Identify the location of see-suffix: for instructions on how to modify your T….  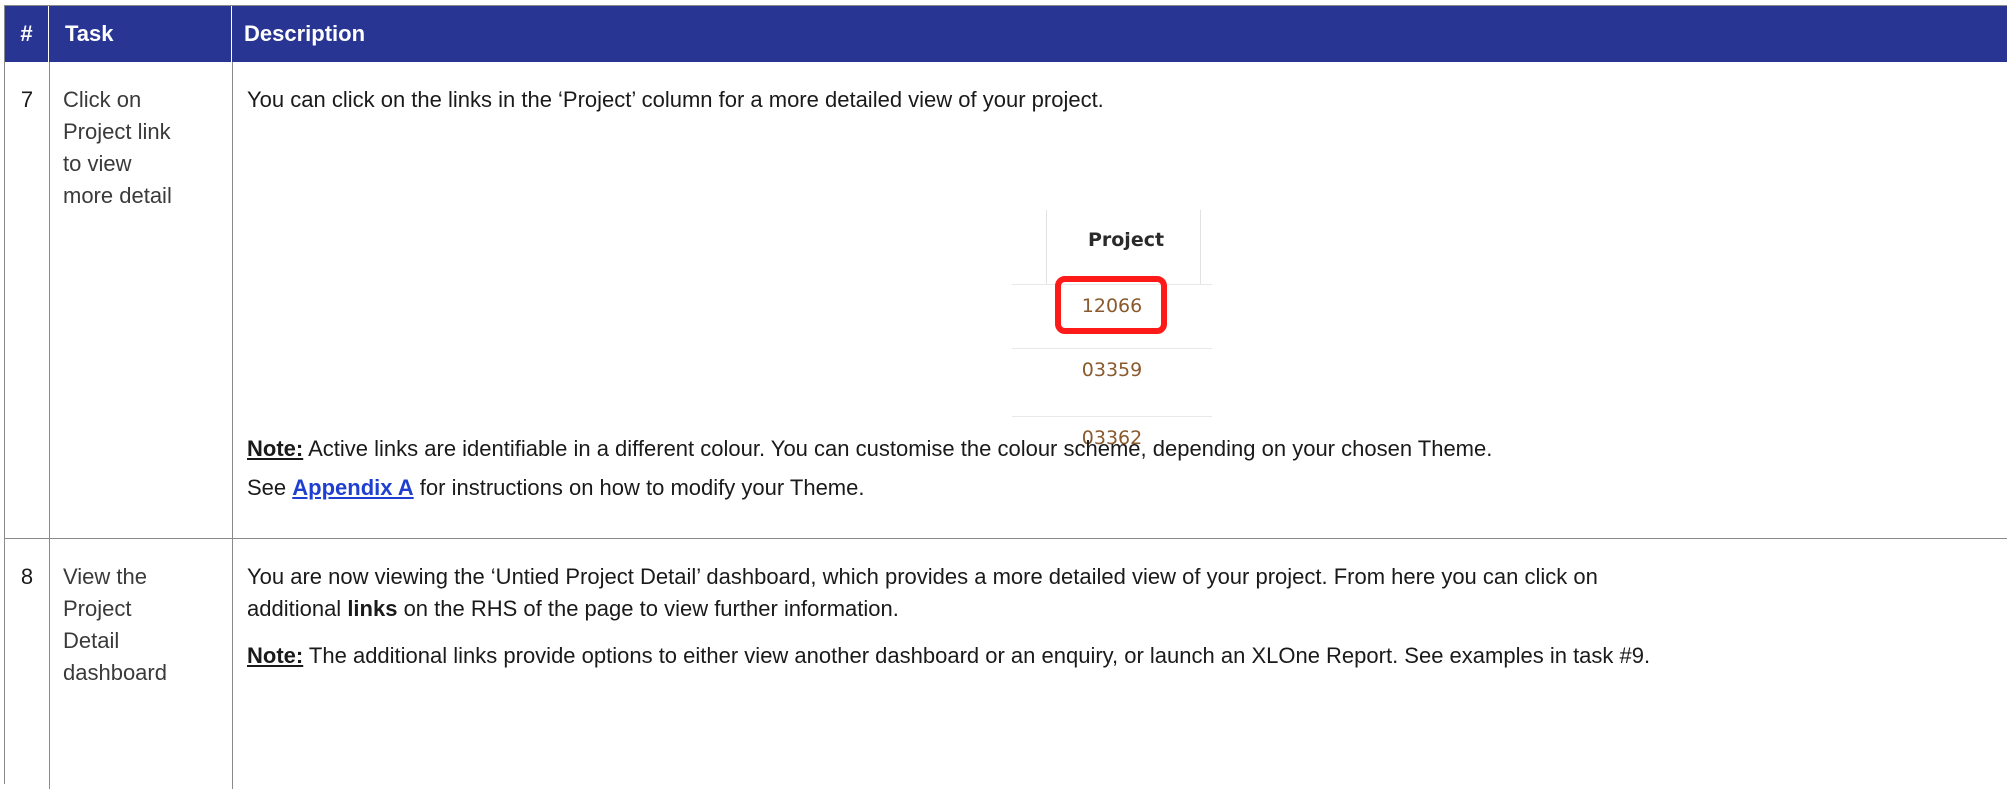
(639, 487).